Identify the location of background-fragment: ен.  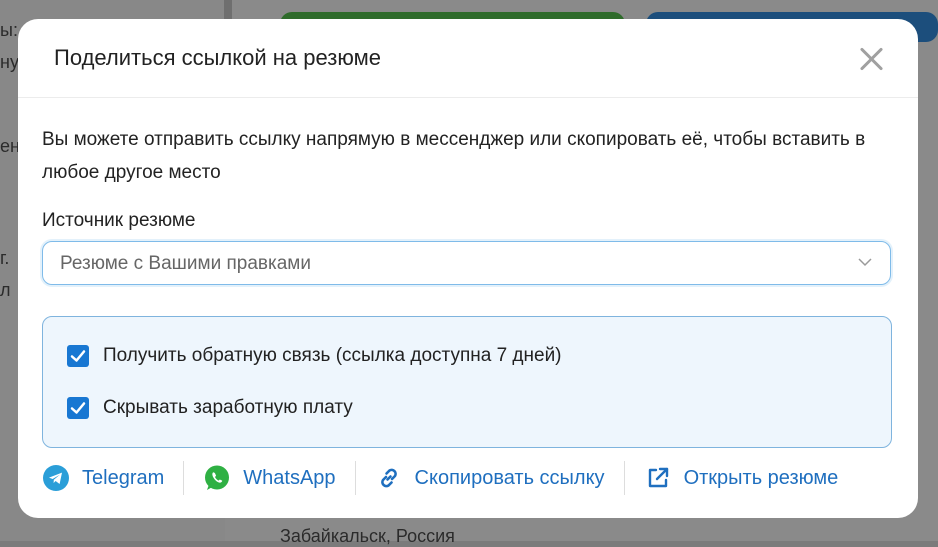
(10, 146).